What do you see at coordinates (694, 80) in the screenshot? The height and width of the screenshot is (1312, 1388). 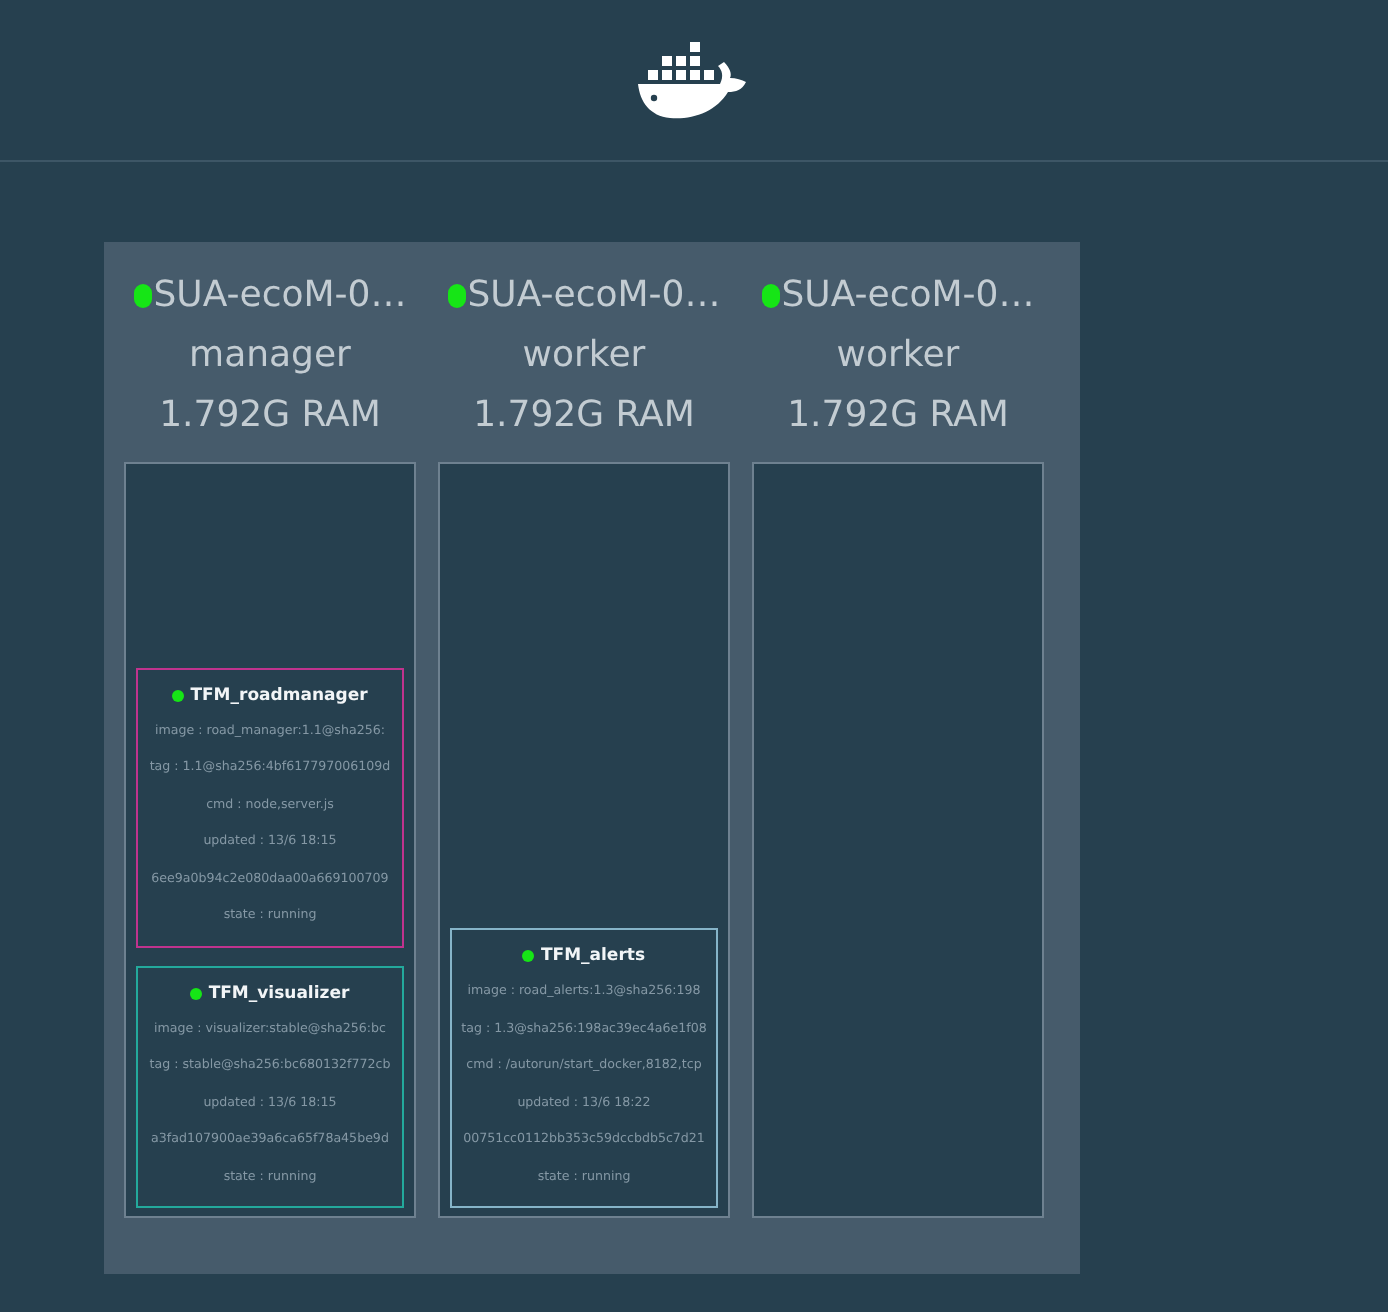 I see `whale-logo-icon` at bounding box center [694, 80].